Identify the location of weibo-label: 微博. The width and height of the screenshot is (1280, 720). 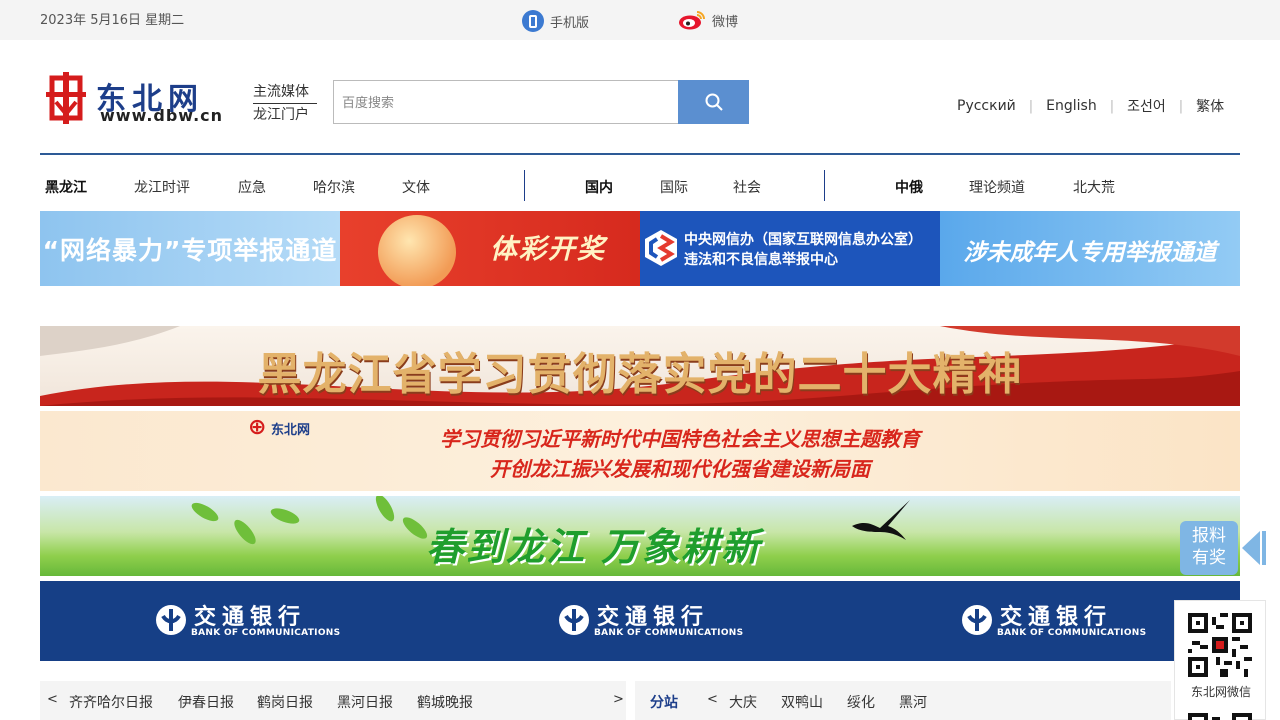
(725, 22).